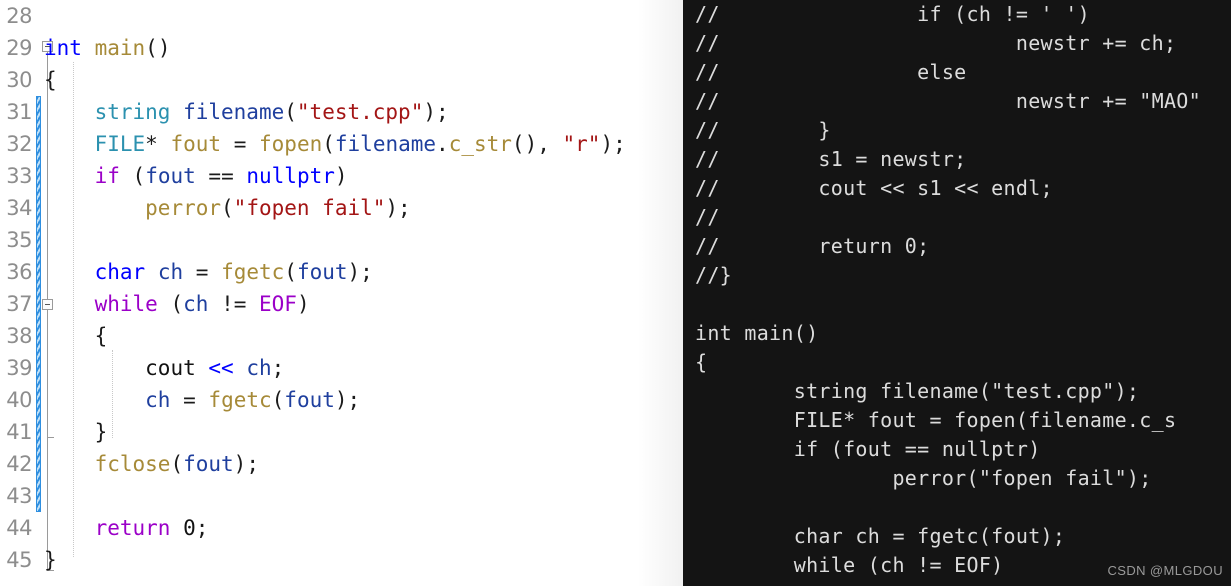 The width and height of the screenshot is (1231, 586). What do you see at coordinates (707, 217) in the screenshot?
I see `console-line: //` at bounding box center [707, 217].